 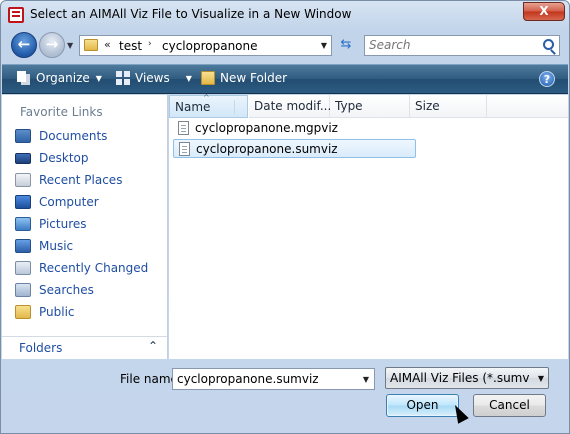 What do you see at coordinates (422, 405) in the screenshot?
I see `open-button: Open` at bounding box center [422, 405].